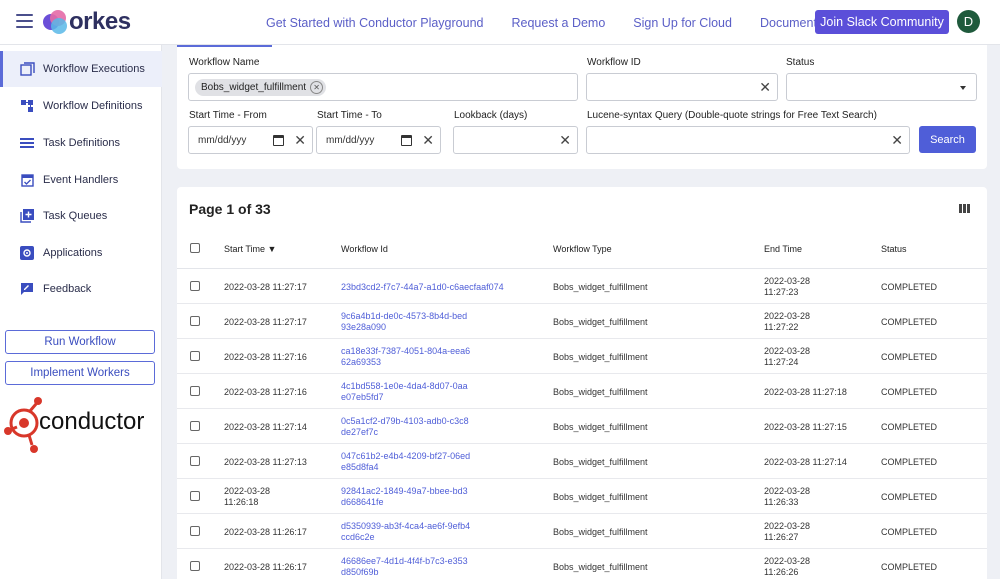  What do you see at coordinates (748, 140) in the screenshot?
I see `lucene-query-input: ✕` at bounding box center [748, 140].